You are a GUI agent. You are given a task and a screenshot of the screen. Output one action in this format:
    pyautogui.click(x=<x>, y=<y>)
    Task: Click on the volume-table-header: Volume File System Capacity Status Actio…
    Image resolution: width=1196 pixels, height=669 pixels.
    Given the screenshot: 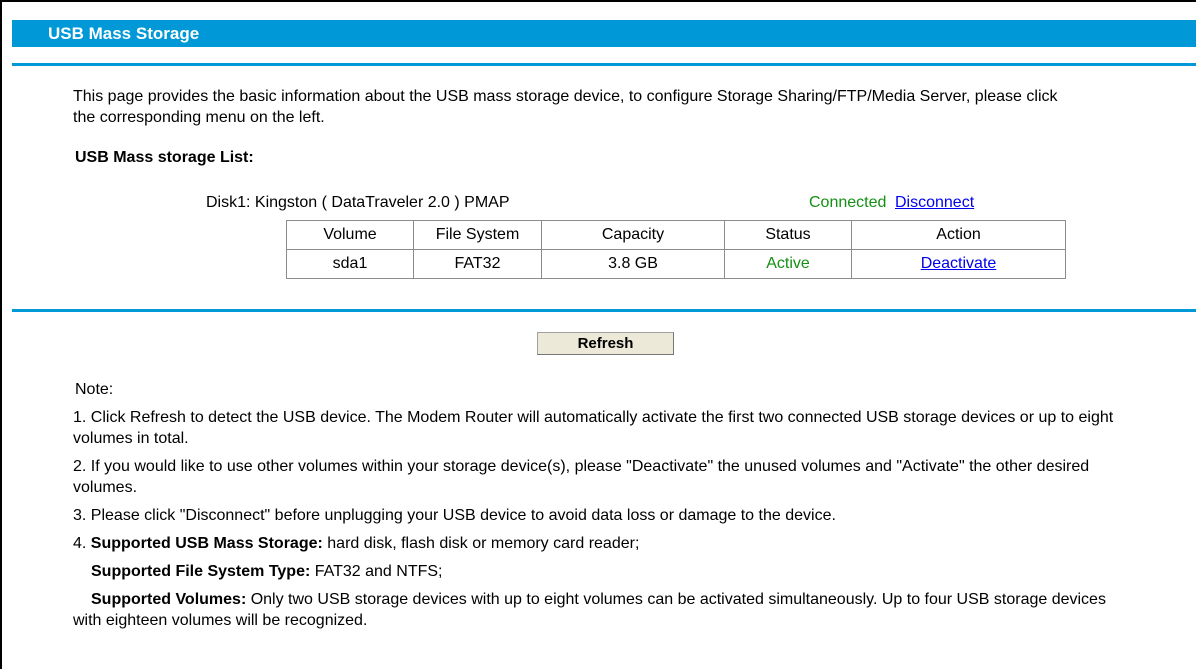 What is the action you would take?
    pyautogui.click(x=676, y=235)
    